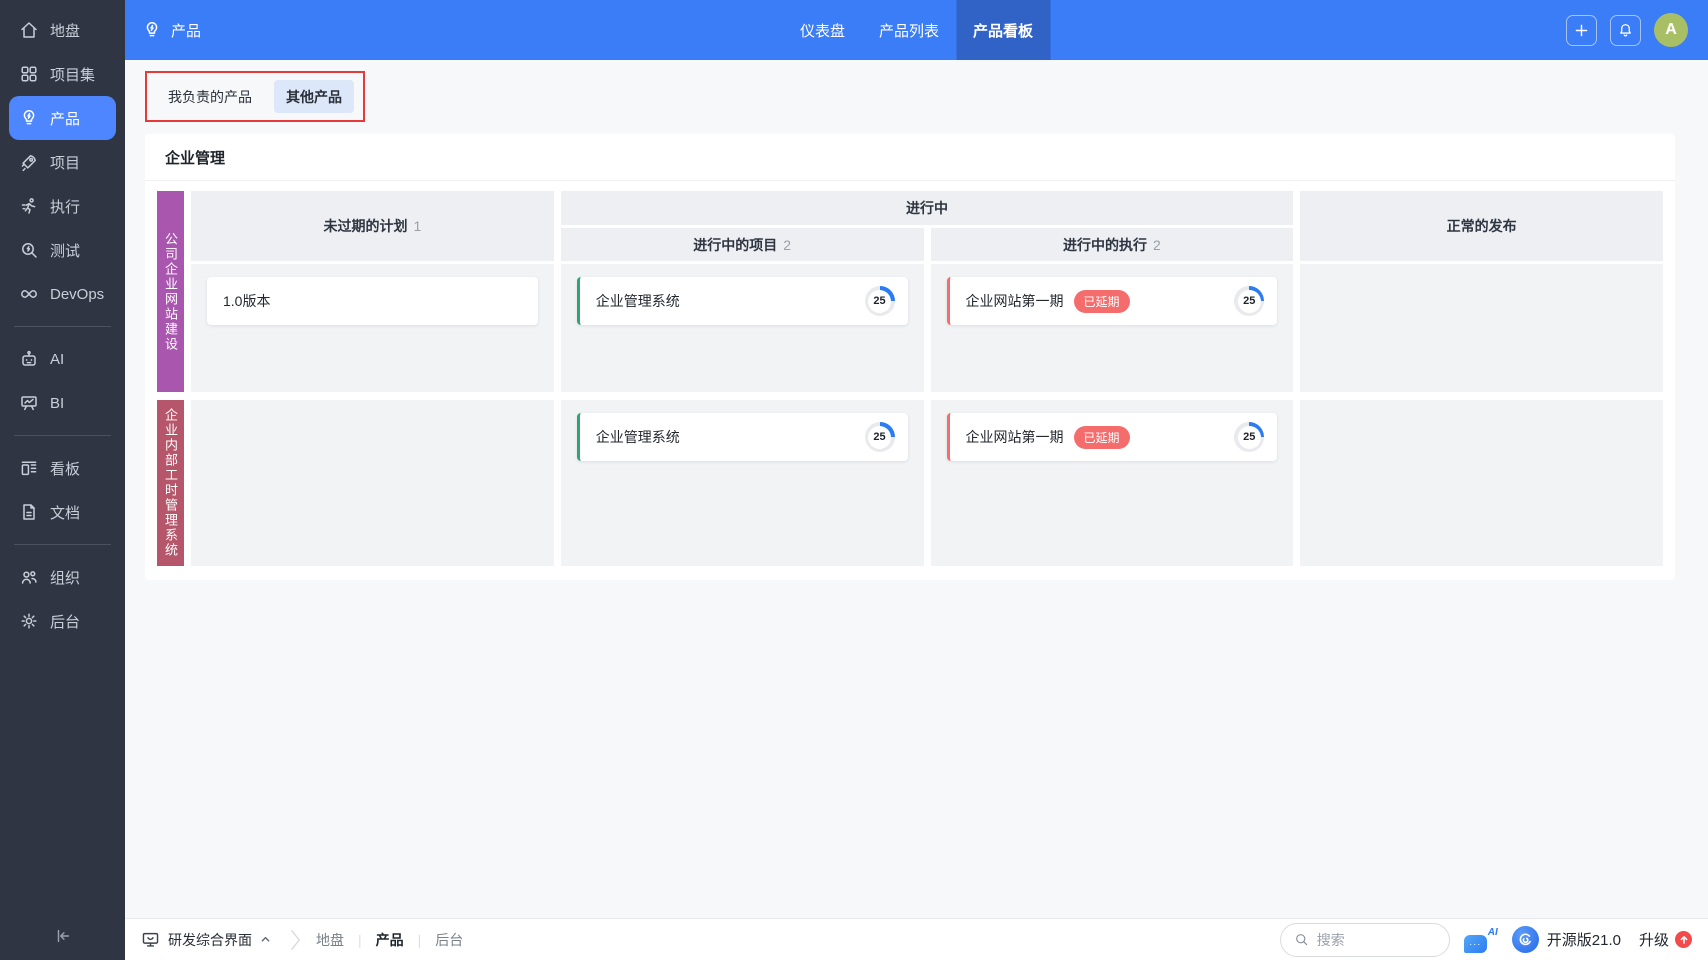  I want to click on sidebar-item-label: 文档, so click(65, 513).